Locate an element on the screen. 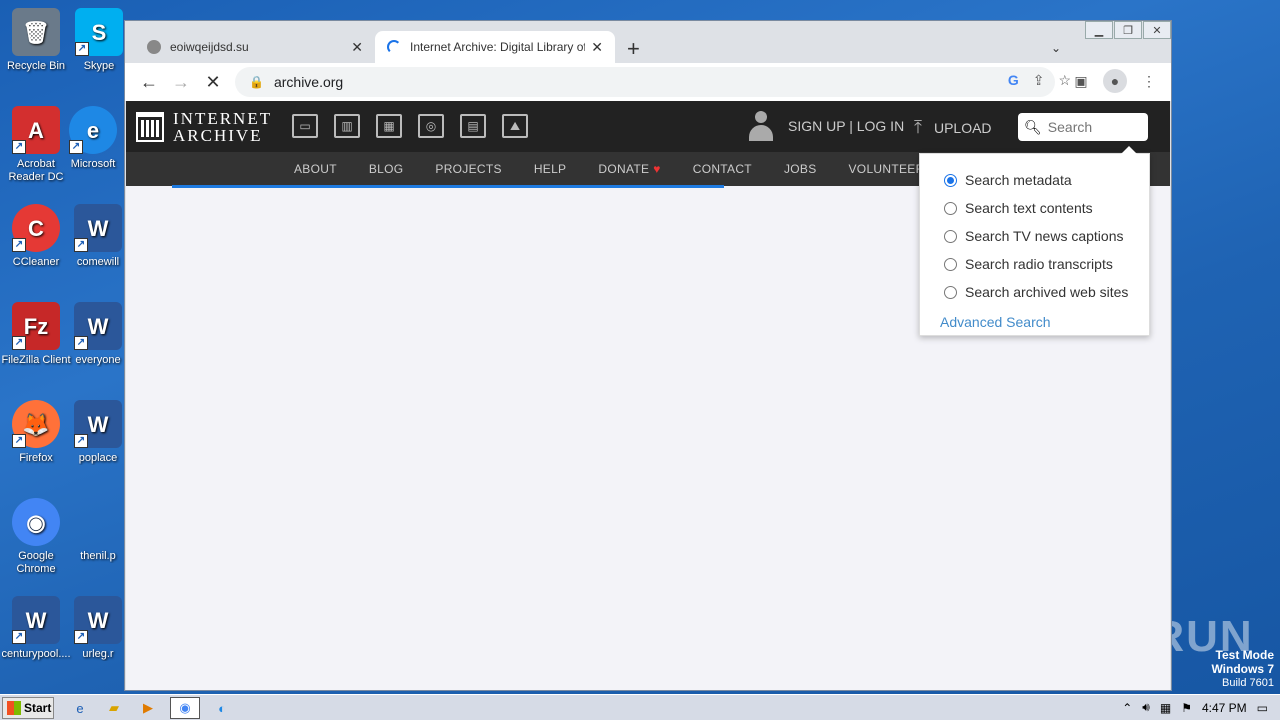  word-doc-icon: W ↗ poplace is located at coordinates (98, 432).